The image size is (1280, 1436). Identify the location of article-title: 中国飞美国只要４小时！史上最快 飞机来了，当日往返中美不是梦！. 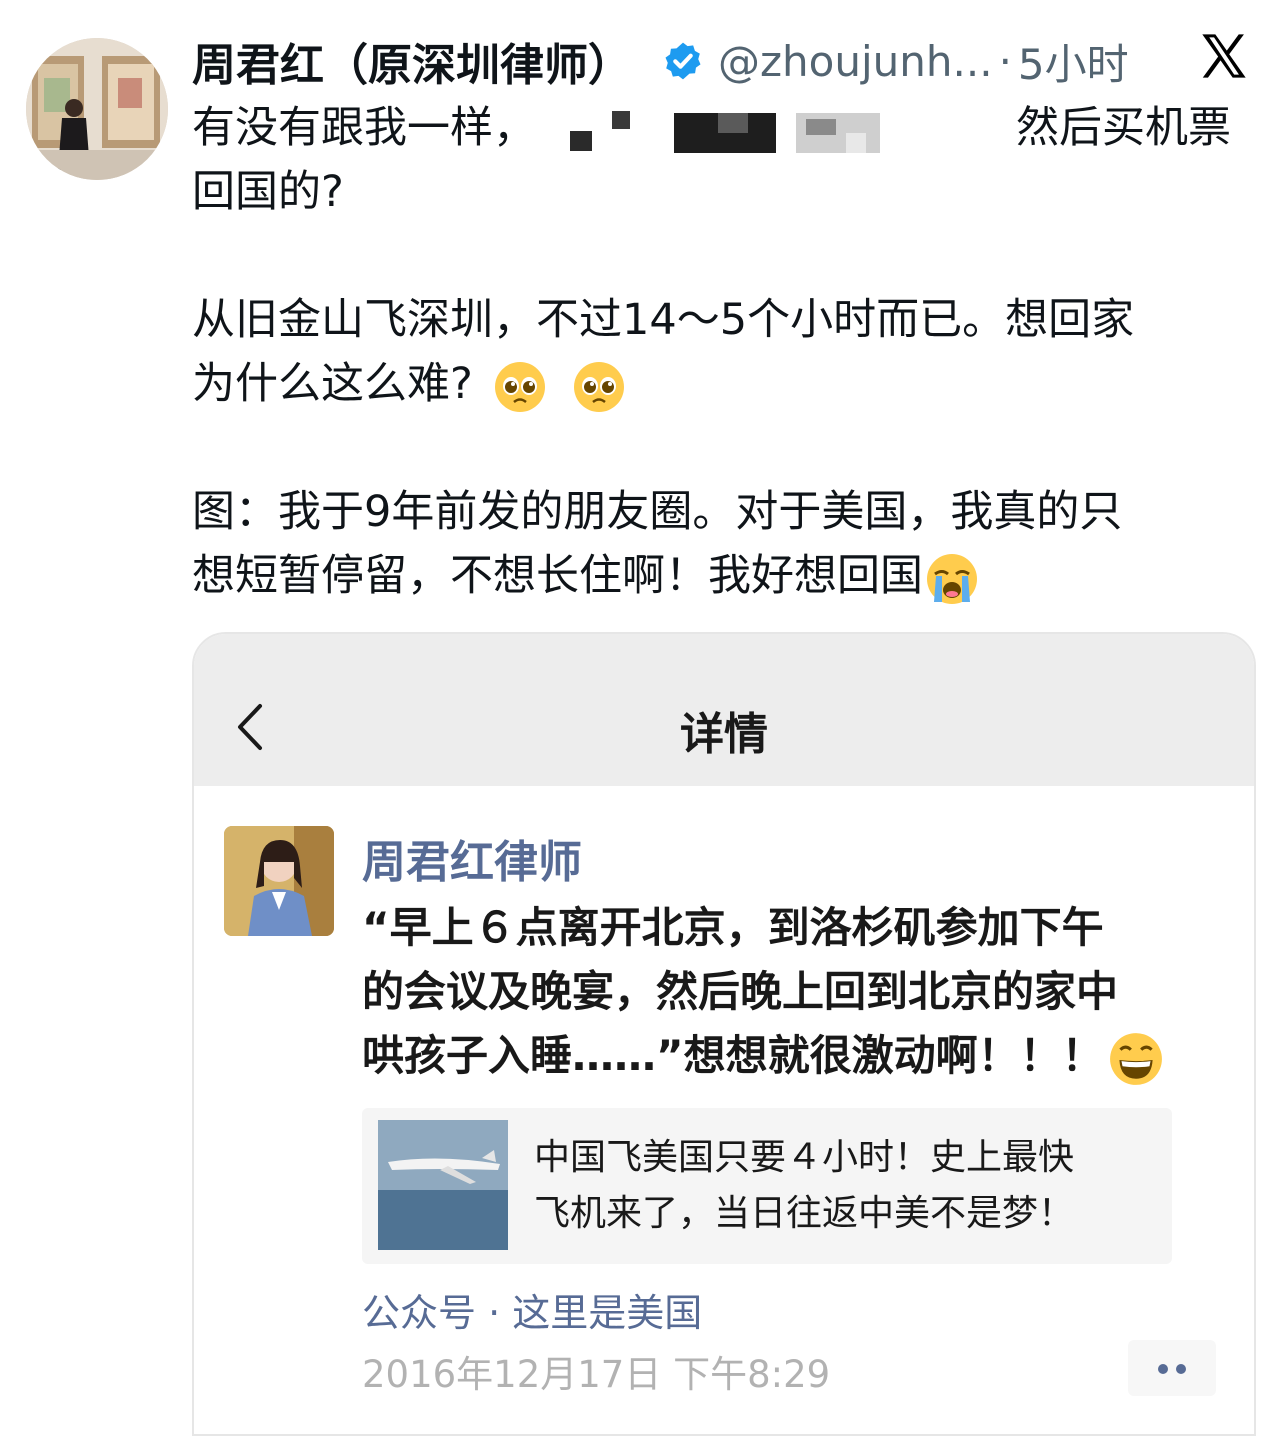
(844, 1186).